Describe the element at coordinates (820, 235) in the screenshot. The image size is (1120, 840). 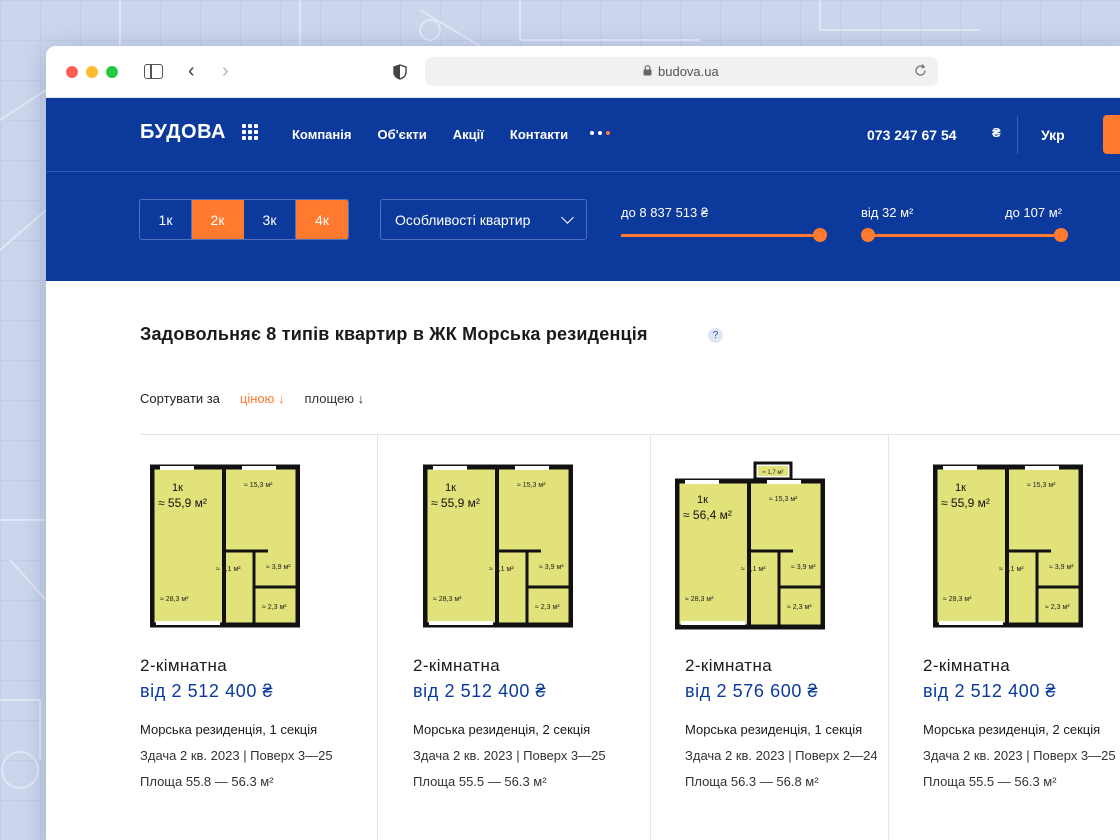
I see `price-slider-handle` at that location.